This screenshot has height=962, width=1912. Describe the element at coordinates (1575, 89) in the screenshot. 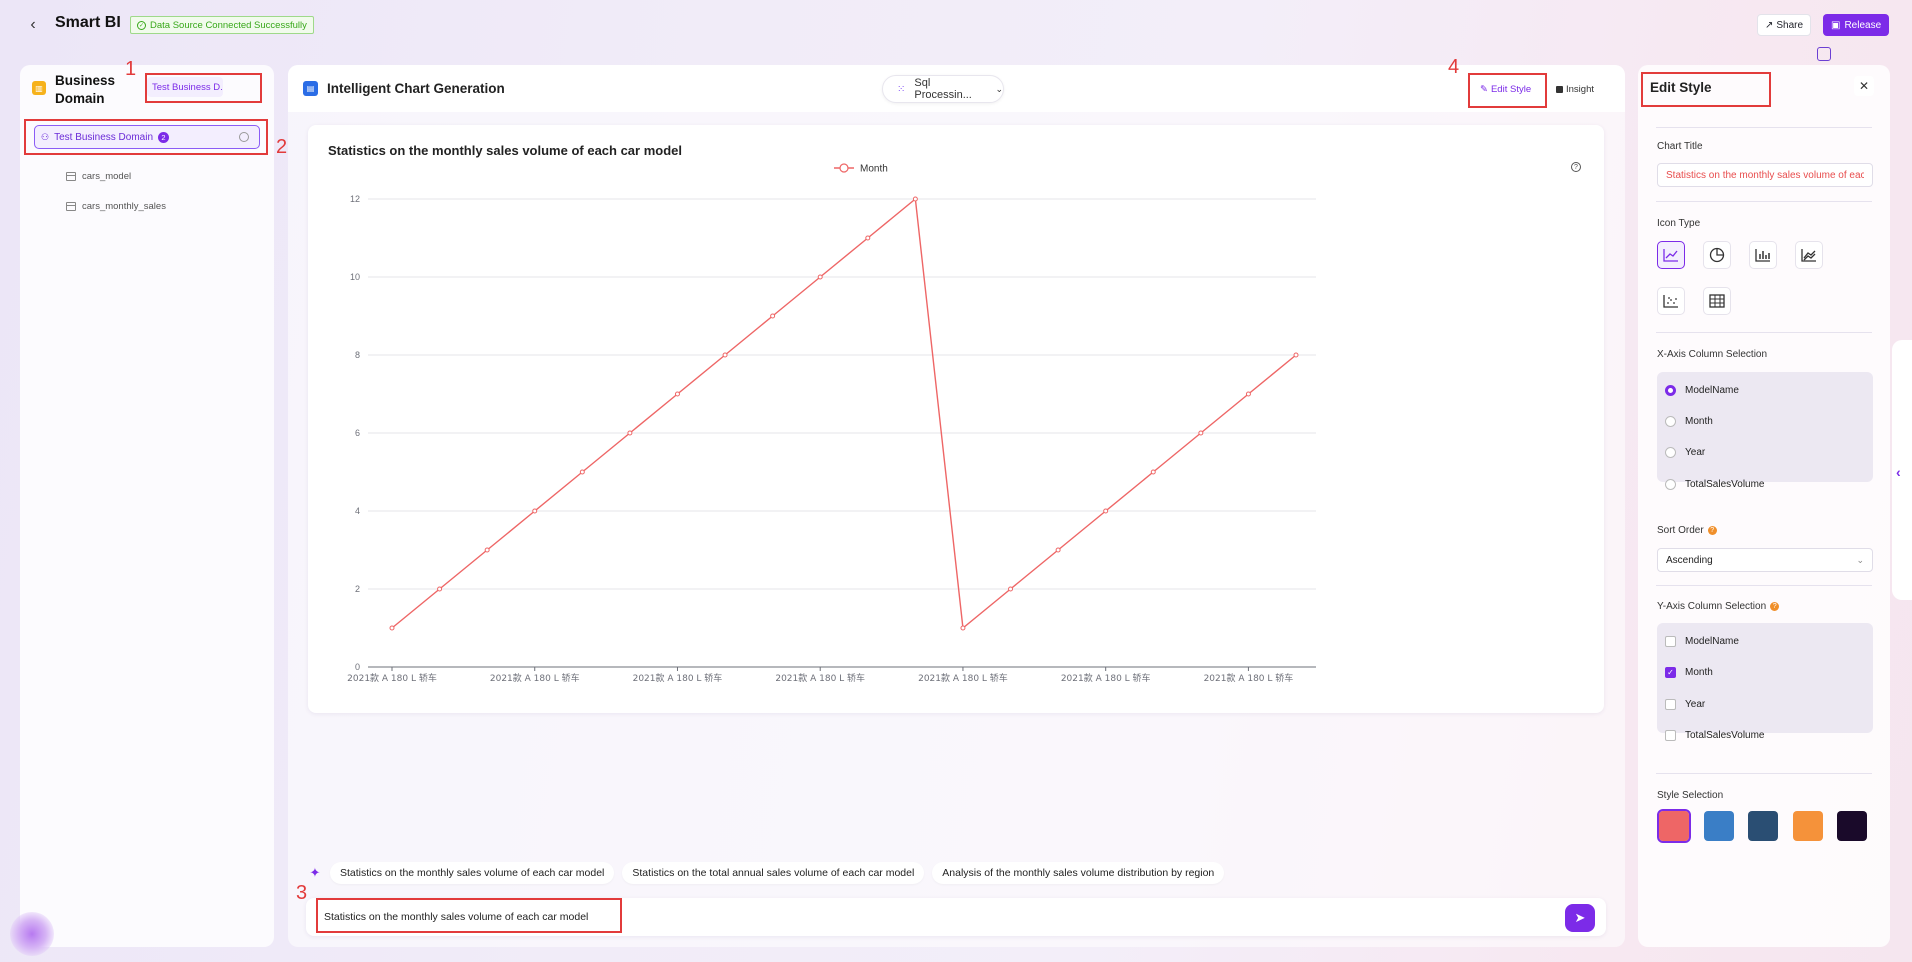

I see `insight-button: Insight` at that location.